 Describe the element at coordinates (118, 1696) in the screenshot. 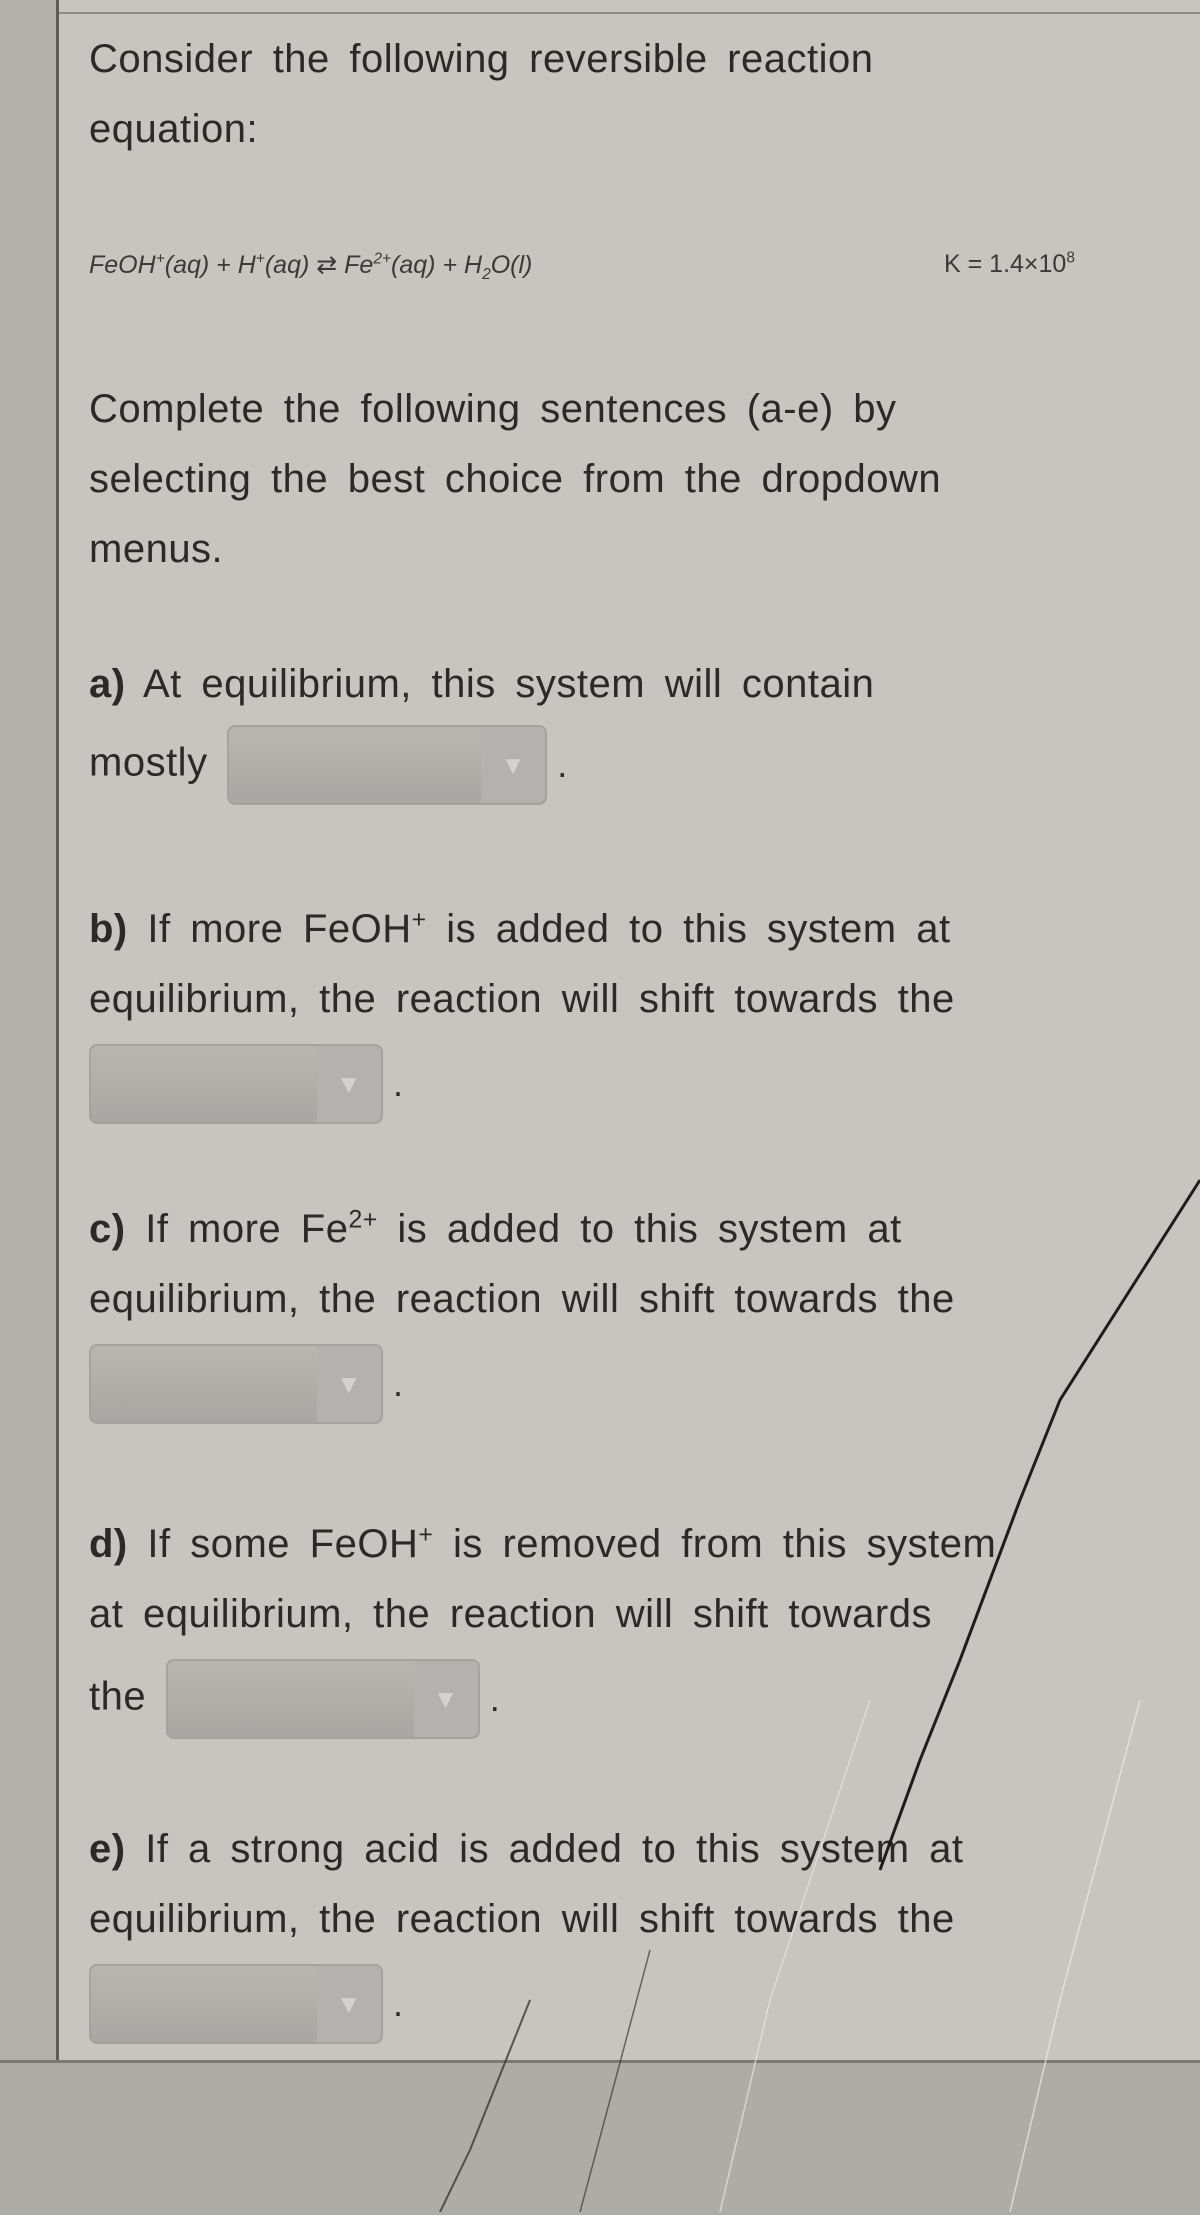

I see `question-d-prefix: the` at that location.